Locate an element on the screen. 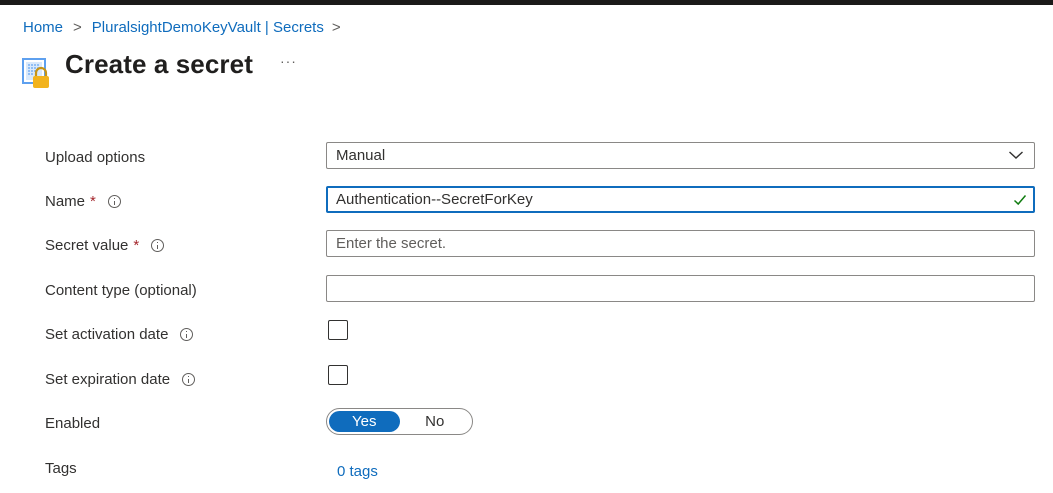 The width and height of the screenshot is (1053, 493). more-options-button: ··· is located at coordinates (288, 61).